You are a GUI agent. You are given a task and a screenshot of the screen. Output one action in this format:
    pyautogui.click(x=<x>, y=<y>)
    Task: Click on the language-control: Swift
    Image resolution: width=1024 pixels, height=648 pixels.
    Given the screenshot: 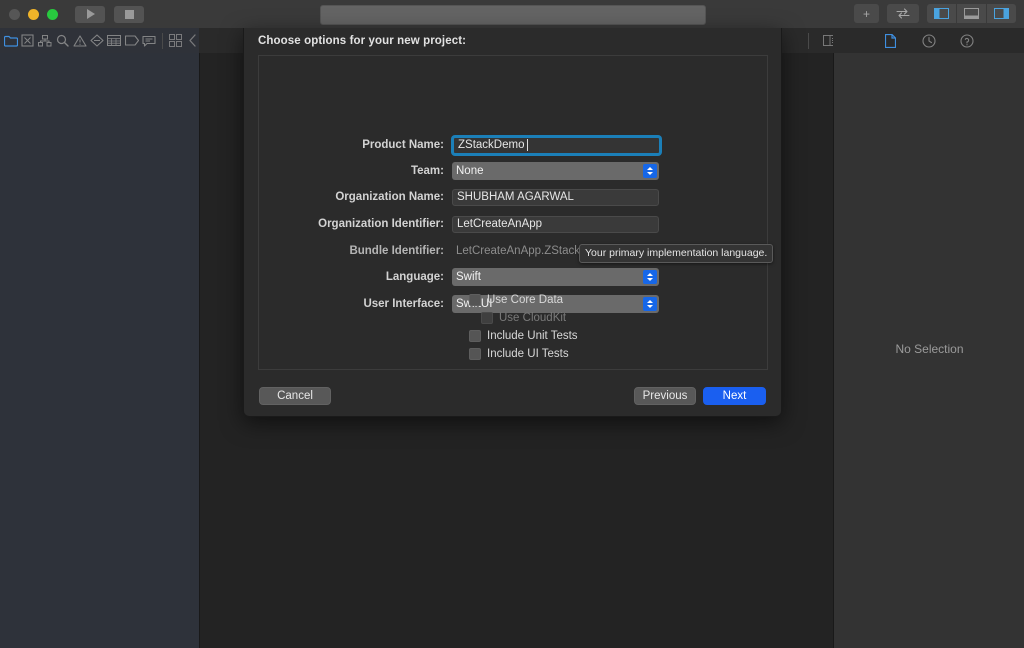 What is the action you would take?
    pyautogui.click(x=555, y=277)
    